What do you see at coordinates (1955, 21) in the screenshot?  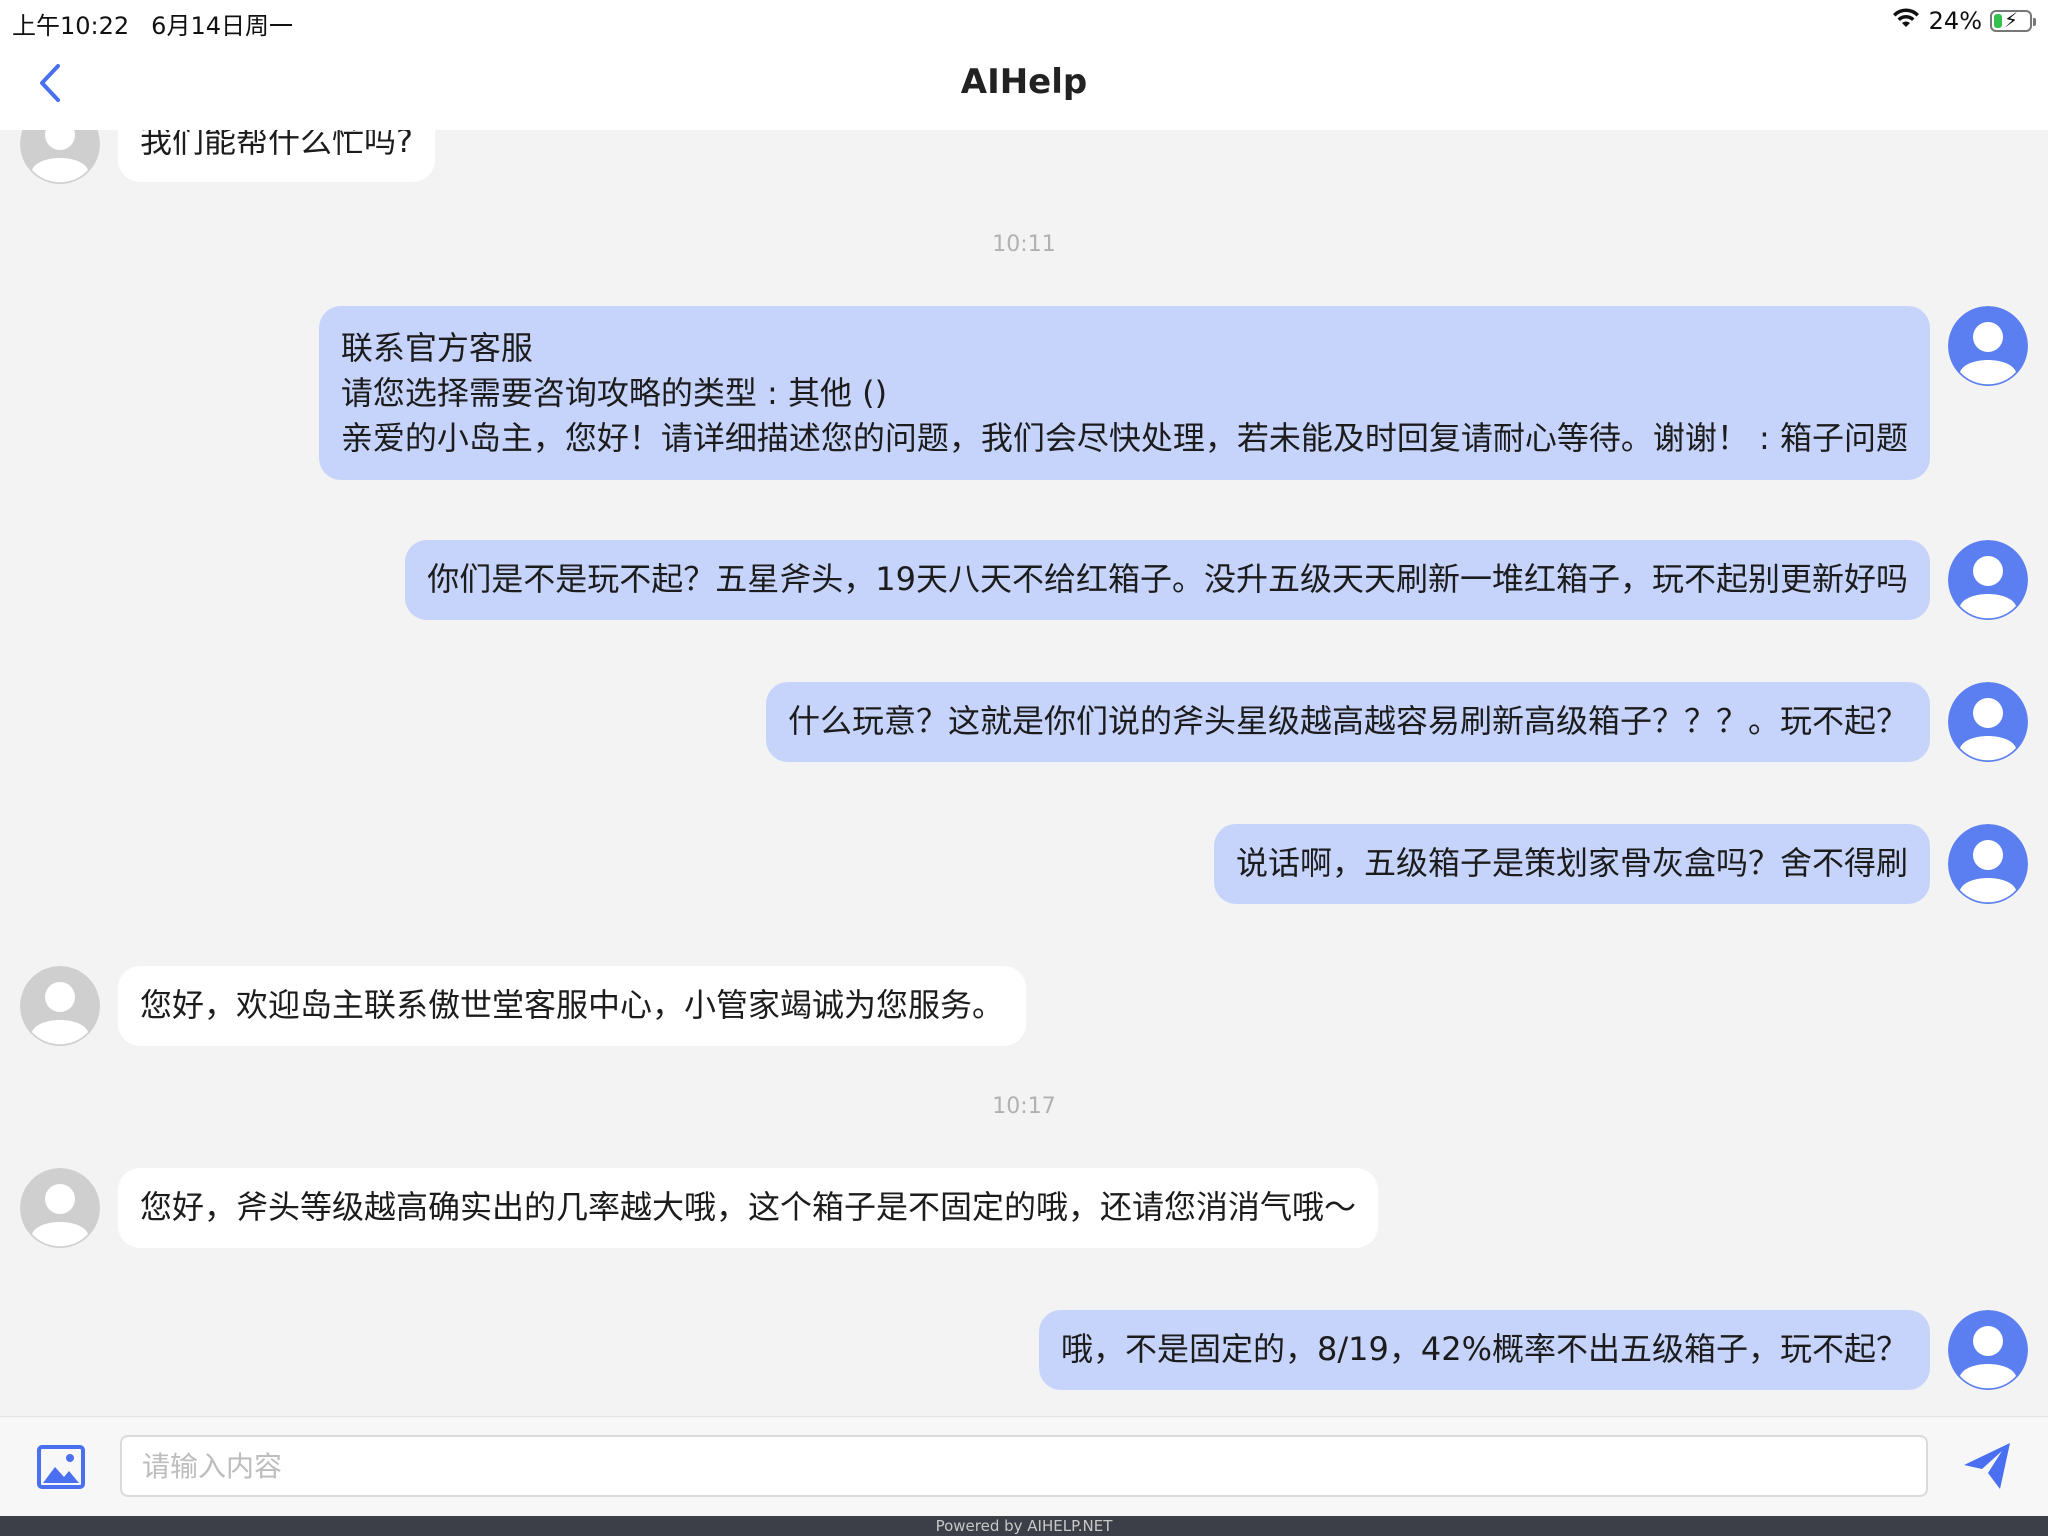 I see `battery-percent: 24%` at bounding box center [1955, 21].